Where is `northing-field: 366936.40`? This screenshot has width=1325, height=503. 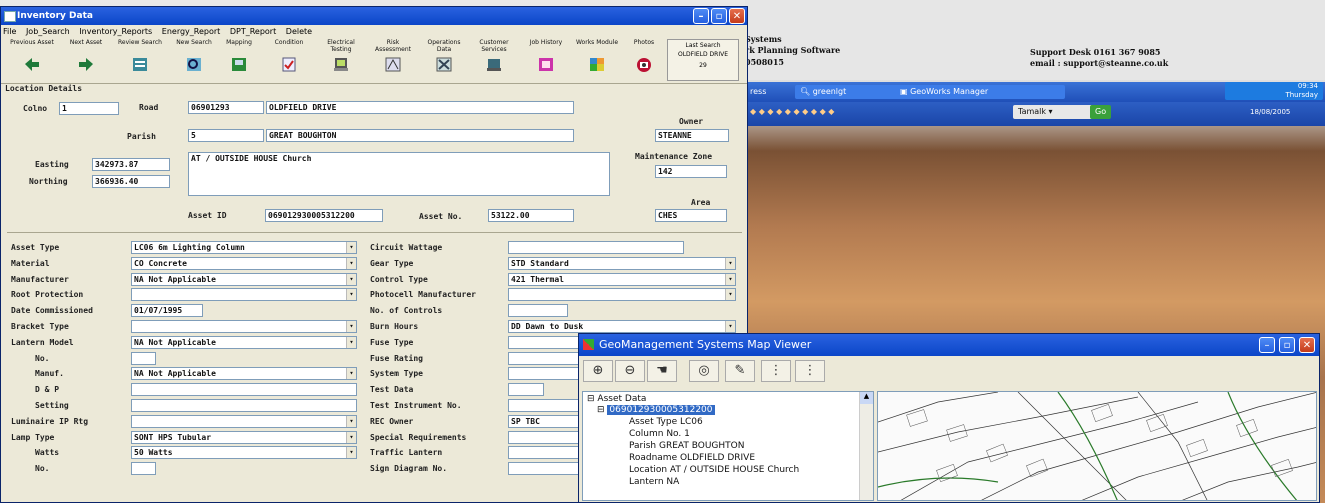 northing-field: 366936.40 is located at coordinates (131, 181).